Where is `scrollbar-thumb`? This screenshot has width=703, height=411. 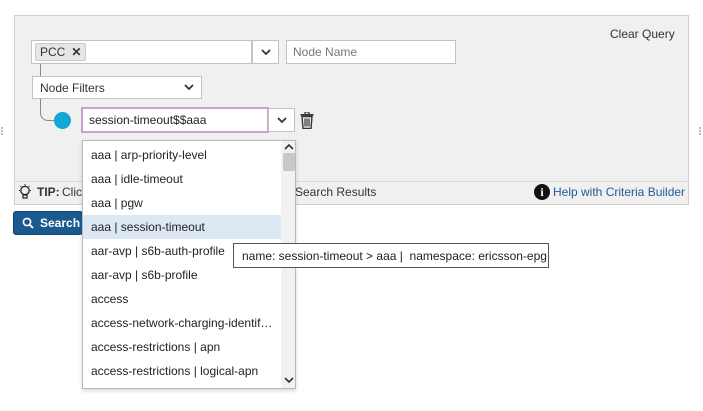 scrollbar-thumb is located at coordinates (289, 162).